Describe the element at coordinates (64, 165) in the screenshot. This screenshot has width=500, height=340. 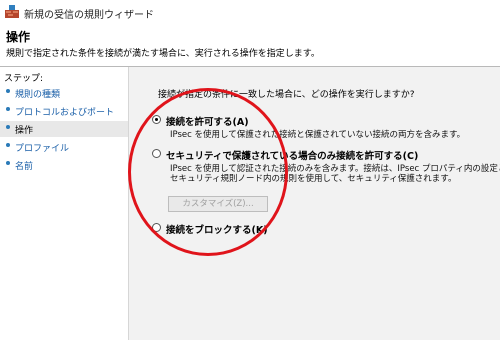
I see `step-name: 名前` at that location.